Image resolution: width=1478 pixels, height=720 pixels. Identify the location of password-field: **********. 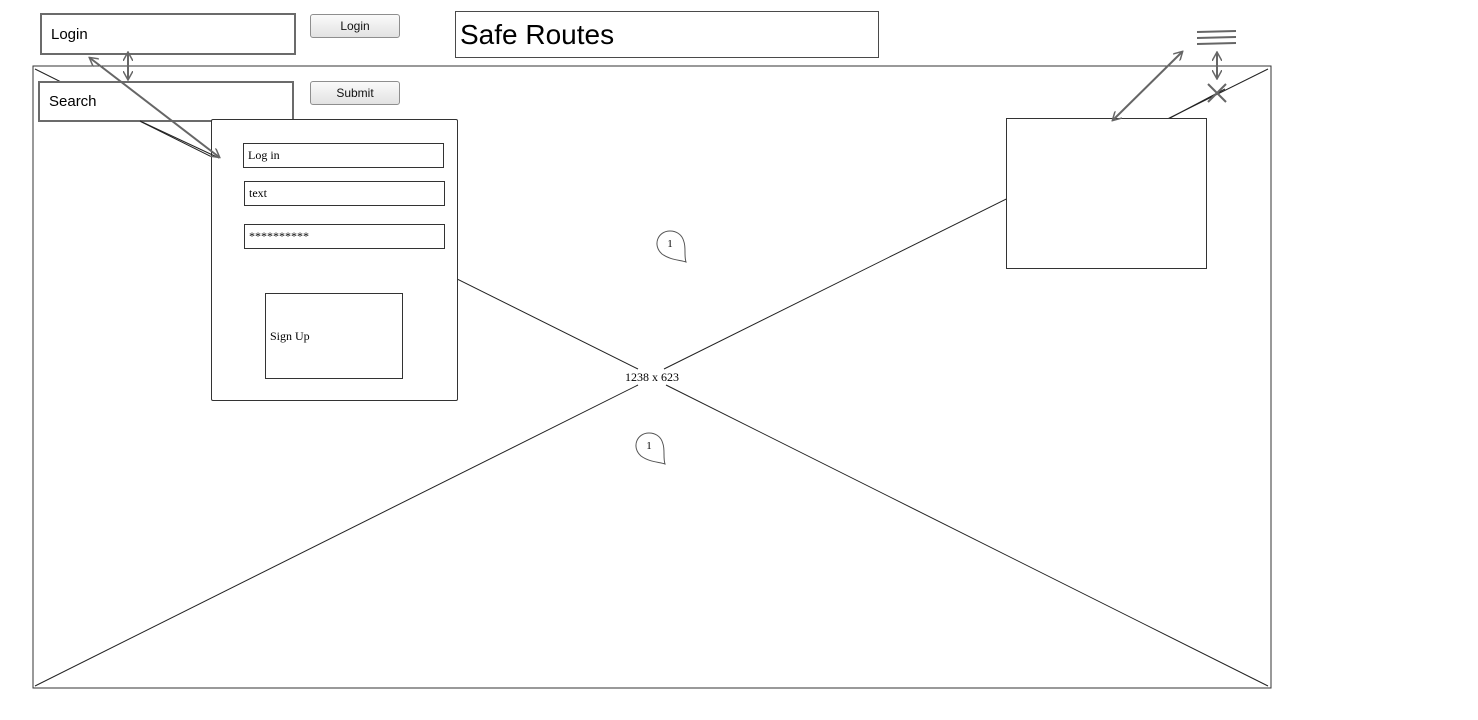
(344, 236).